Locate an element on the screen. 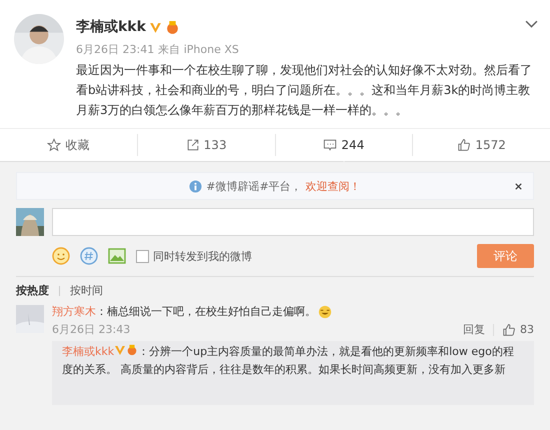 This screenshot has width=550, height=430. notice-link: 欢迎查阅！ is located at coordinates (333, 186).